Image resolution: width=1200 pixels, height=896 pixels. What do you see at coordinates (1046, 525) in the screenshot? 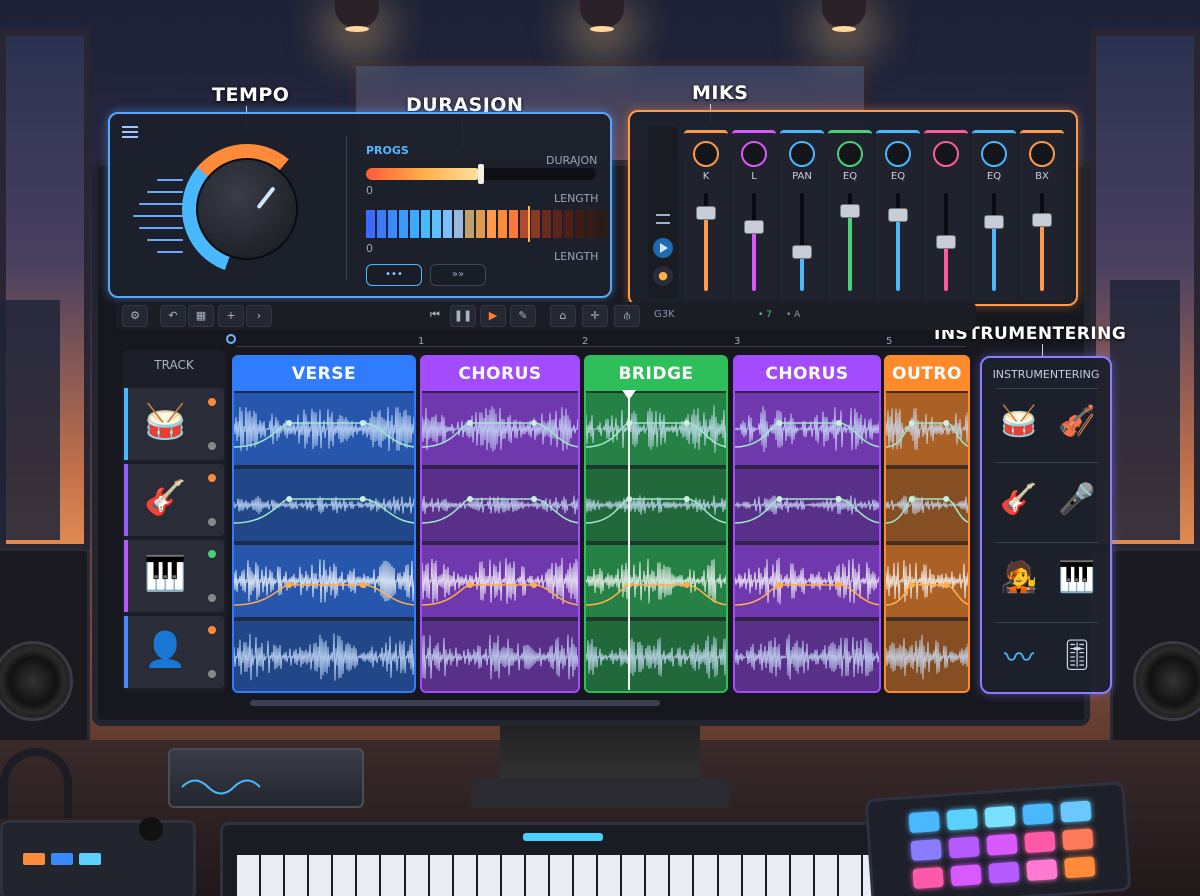
I see `instrument-panel: INSTRUMENTERING 🥁 🎻 🎸 🎤 🧑‍🎤 🎹 〰 🎚` at bounding box center [1046, 525].